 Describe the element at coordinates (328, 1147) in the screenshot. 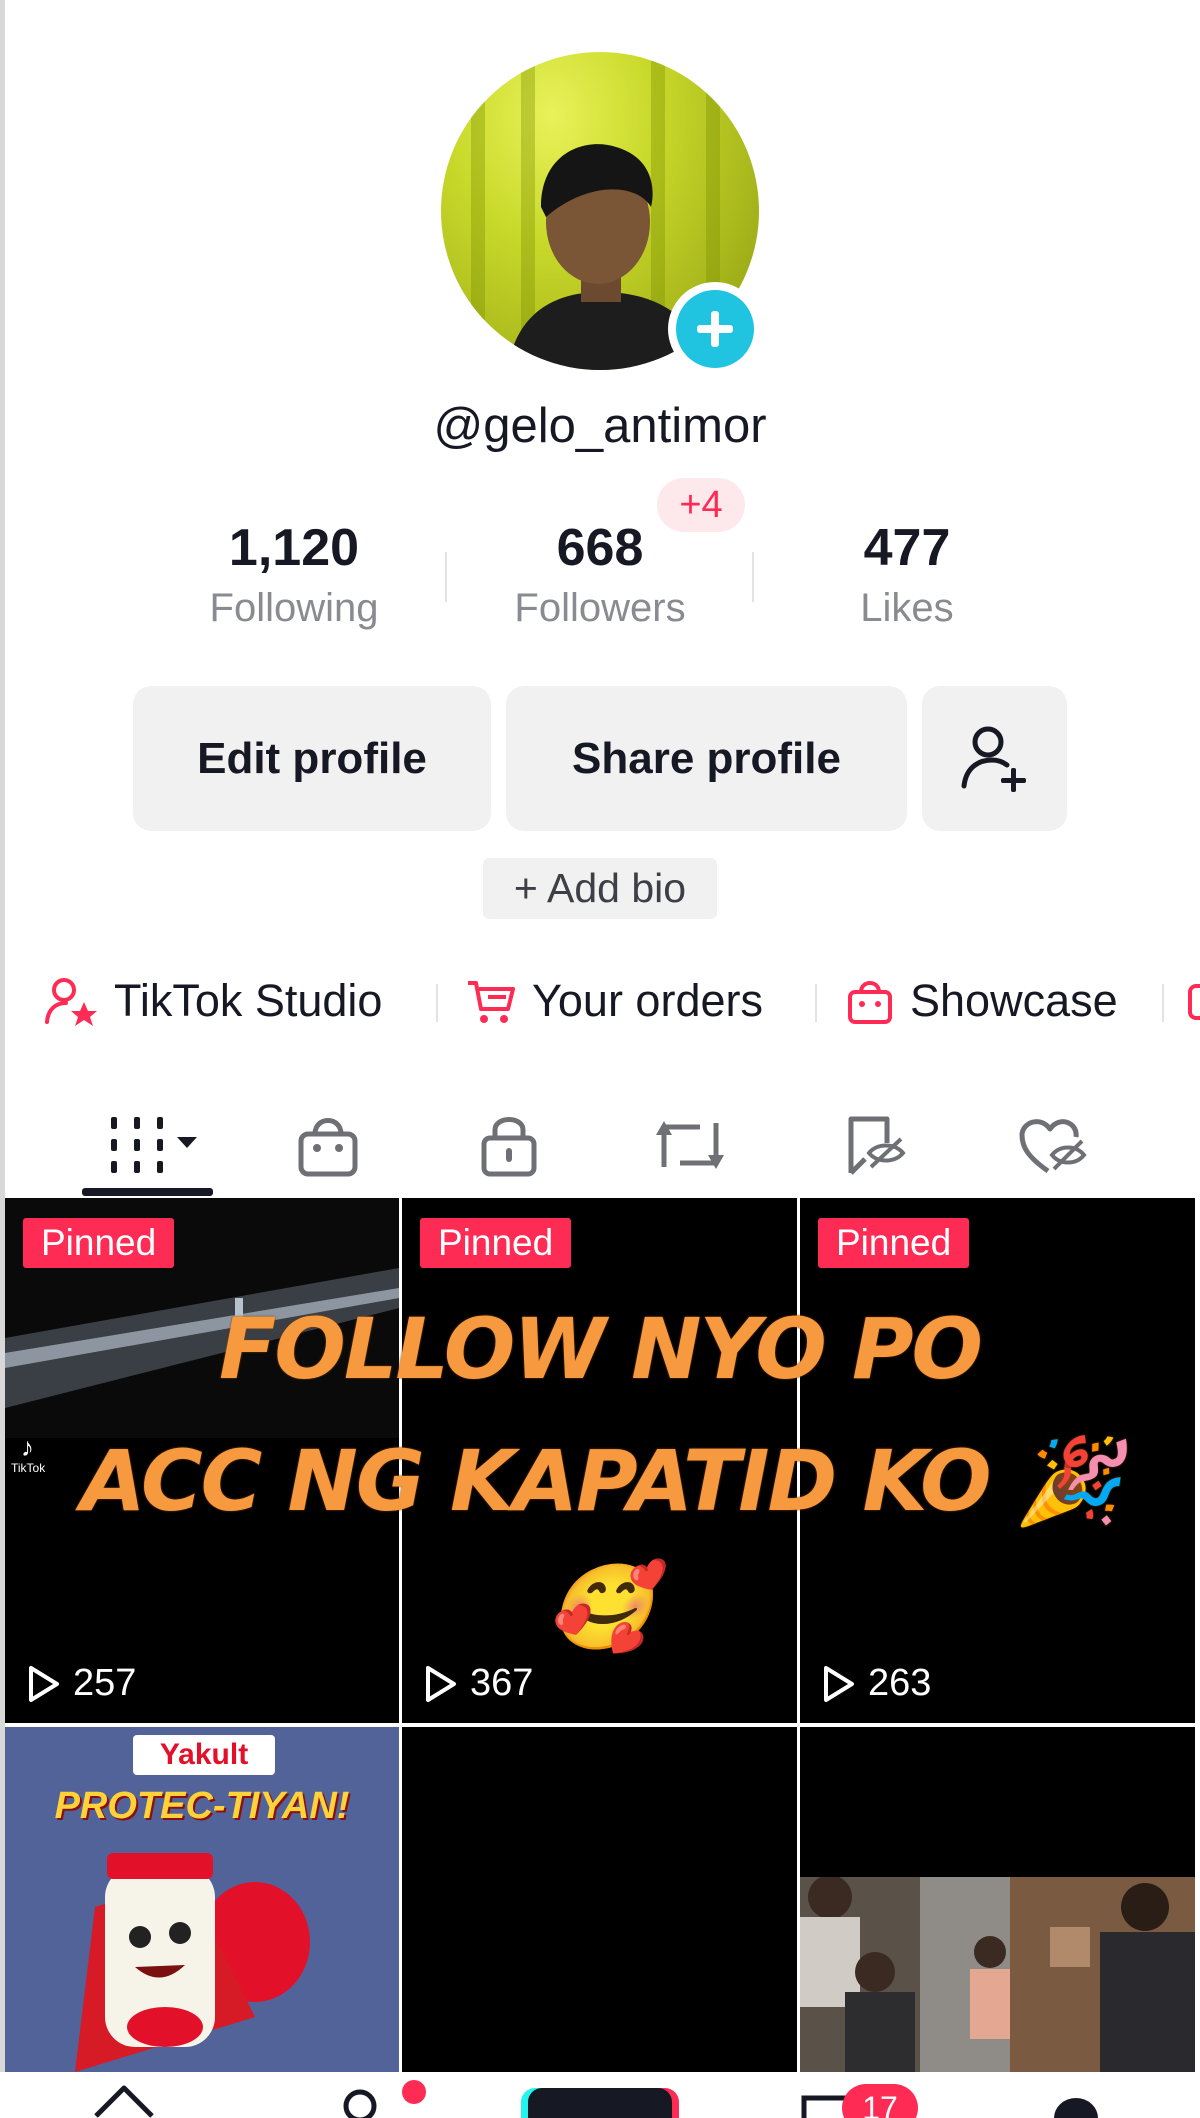

I see `shop-bag-icon` at that location.